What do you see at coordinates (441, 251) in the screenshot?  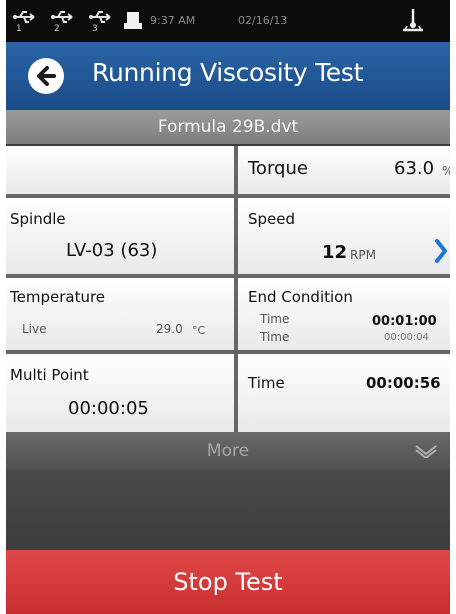 I see `chevron-right-icon` at bounding box center [441, 251].